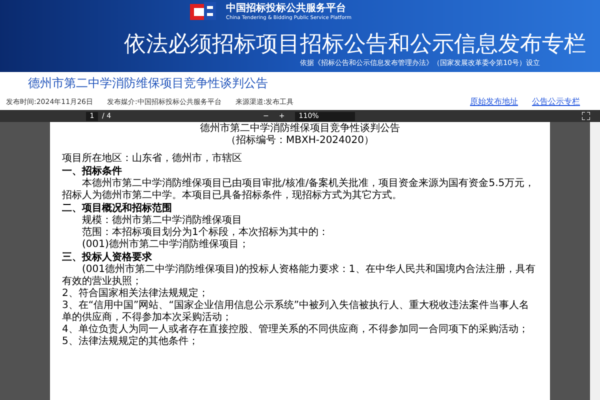 The height and width of the screenshot is (400, 600). Describe the element at coordinates (296, 312) in the screenshot. I see `document-text: 3、在“信用中国”网站、“国家企业信用信息公示系统”中被列入失信被执行人、重大税收违法案件当事人名单的供应商，不得参加本次采购活动；` at that location.